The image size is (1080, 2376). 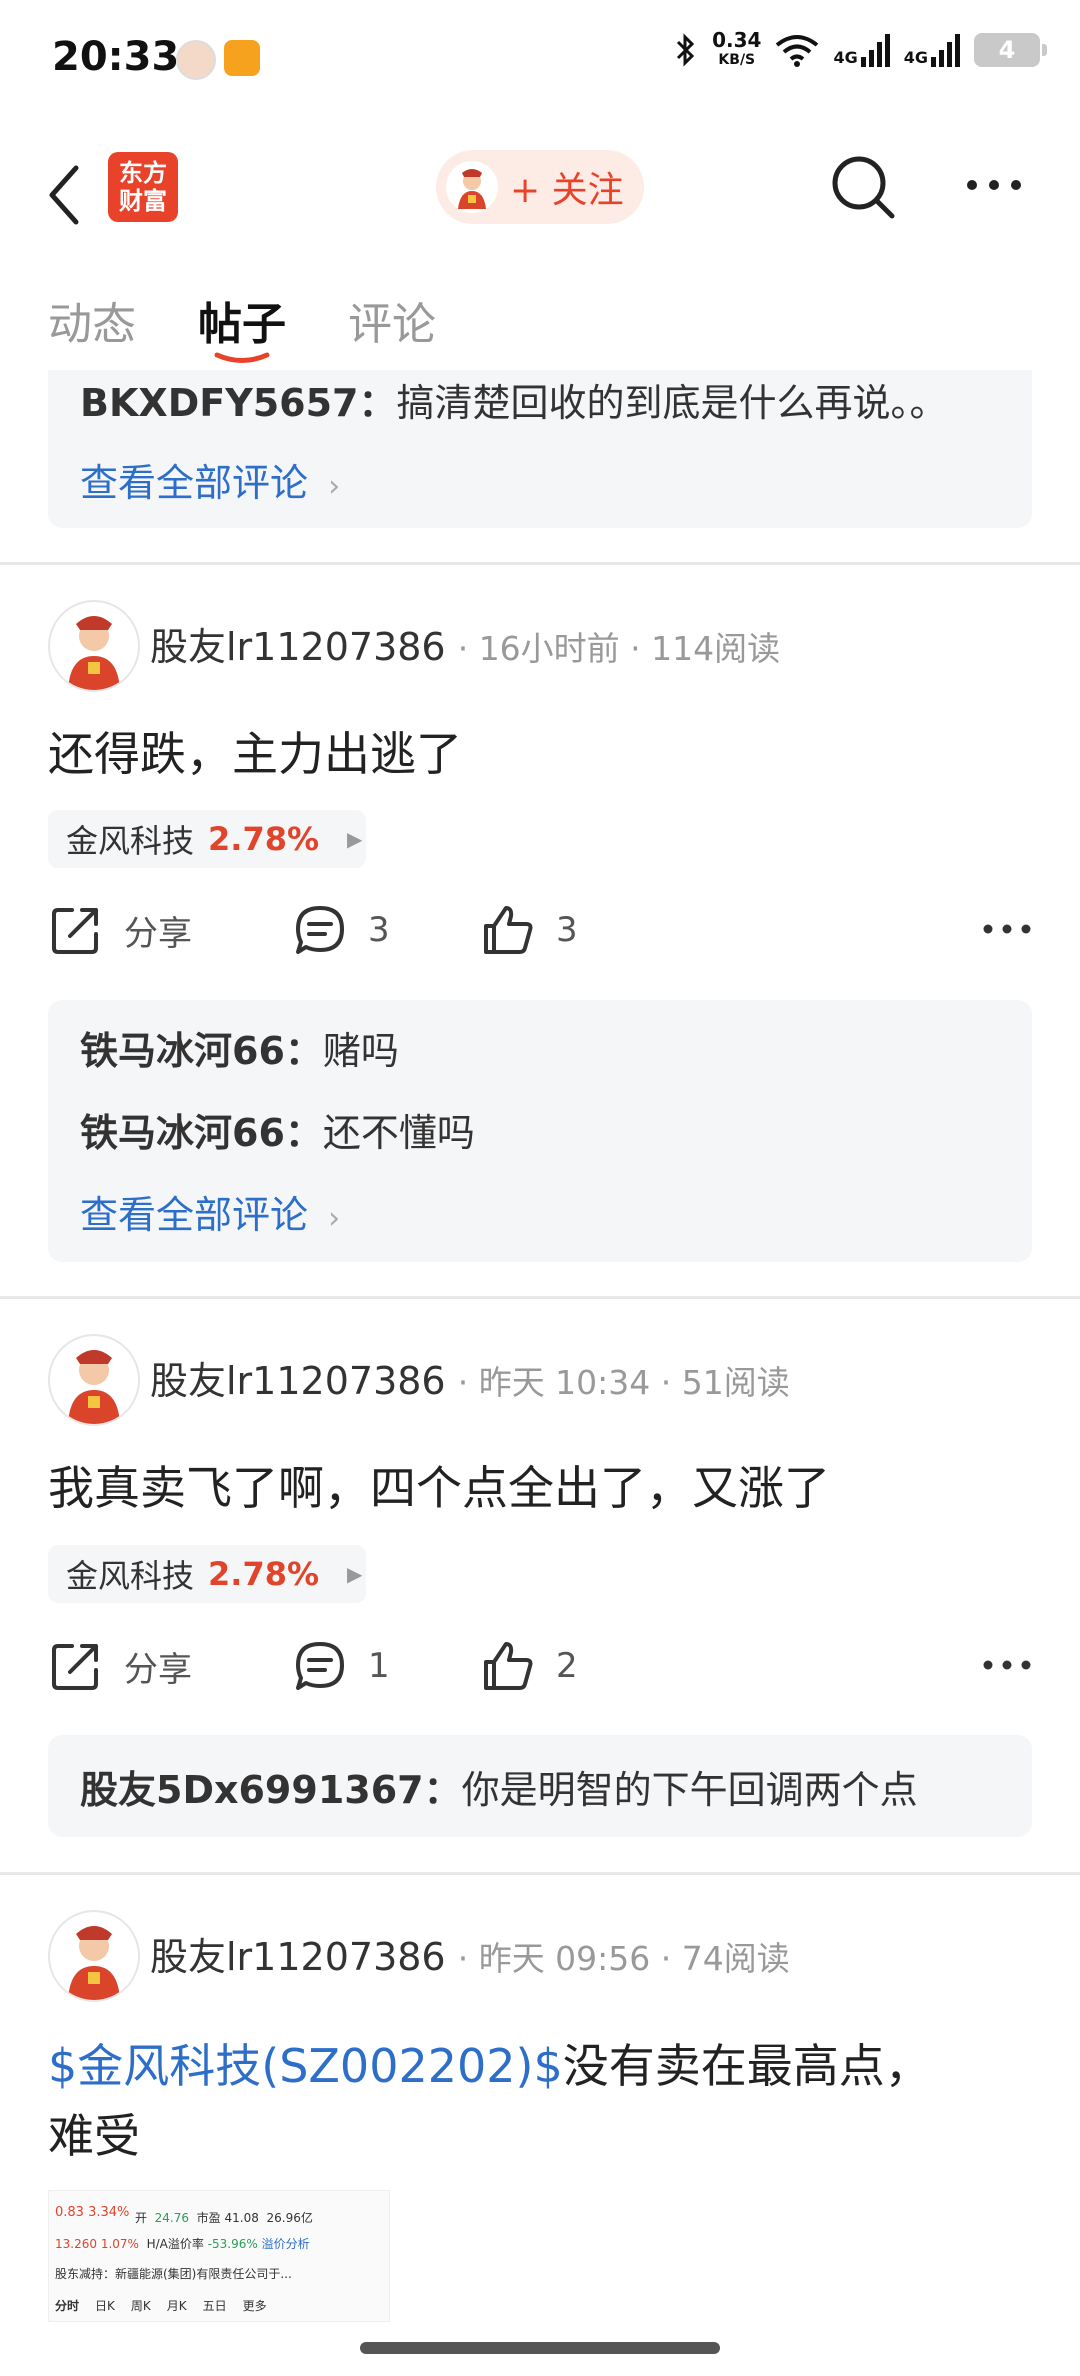 I want to click on post-text: $金风科技(SZ002202)$没有卖在最高点，, so click(x=489, y=2063).